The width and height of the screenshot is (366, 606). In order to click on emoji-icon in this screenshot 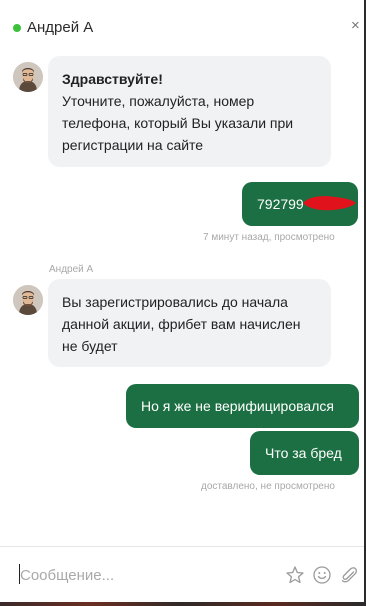, I will do `click(322, 575)`.